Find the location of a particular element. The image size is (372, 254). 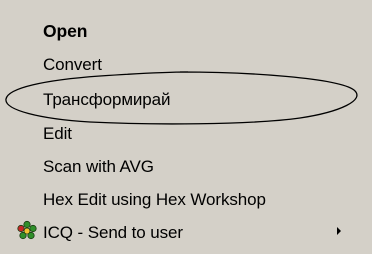

icq-flower-icon is located at coordinates (27, 230).